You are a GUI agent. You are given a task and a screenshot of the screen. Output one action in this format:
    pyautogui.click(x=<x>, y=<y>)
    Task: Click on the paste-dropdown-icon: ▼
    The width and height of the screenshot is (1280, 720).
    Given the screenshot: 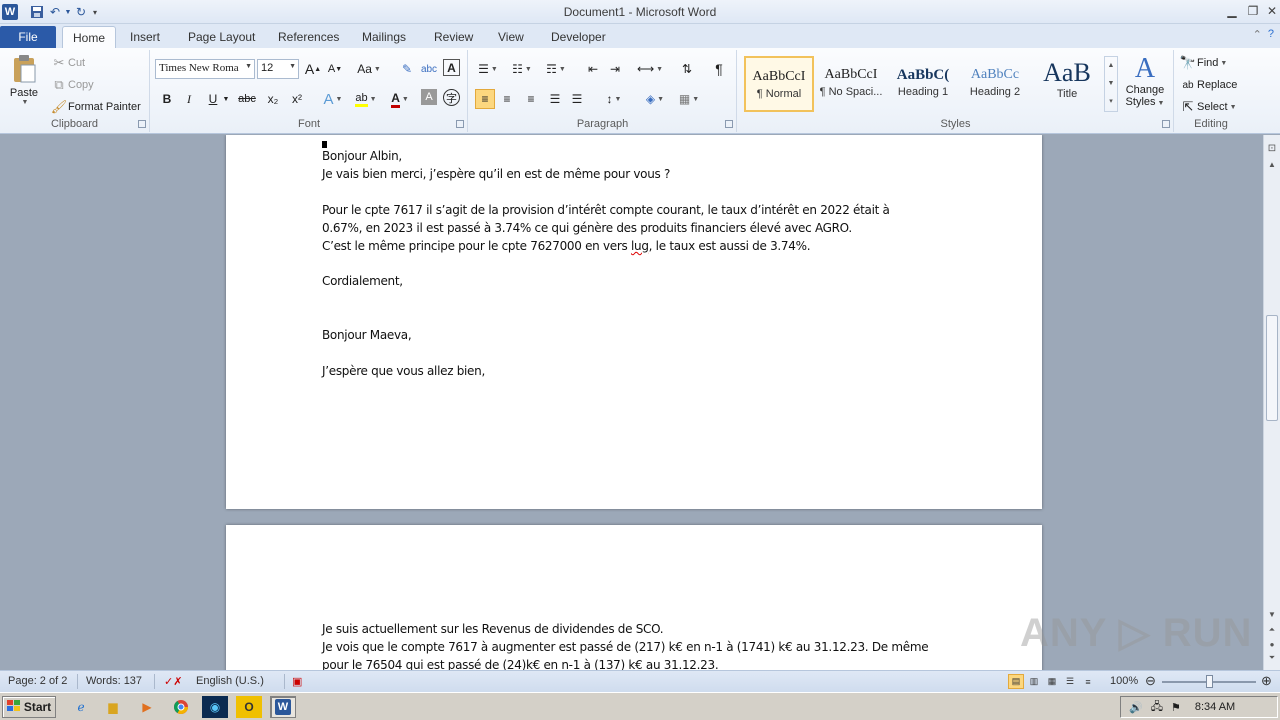 What is the action you would take?
    pyautogui.click(x=25, y=102)
    